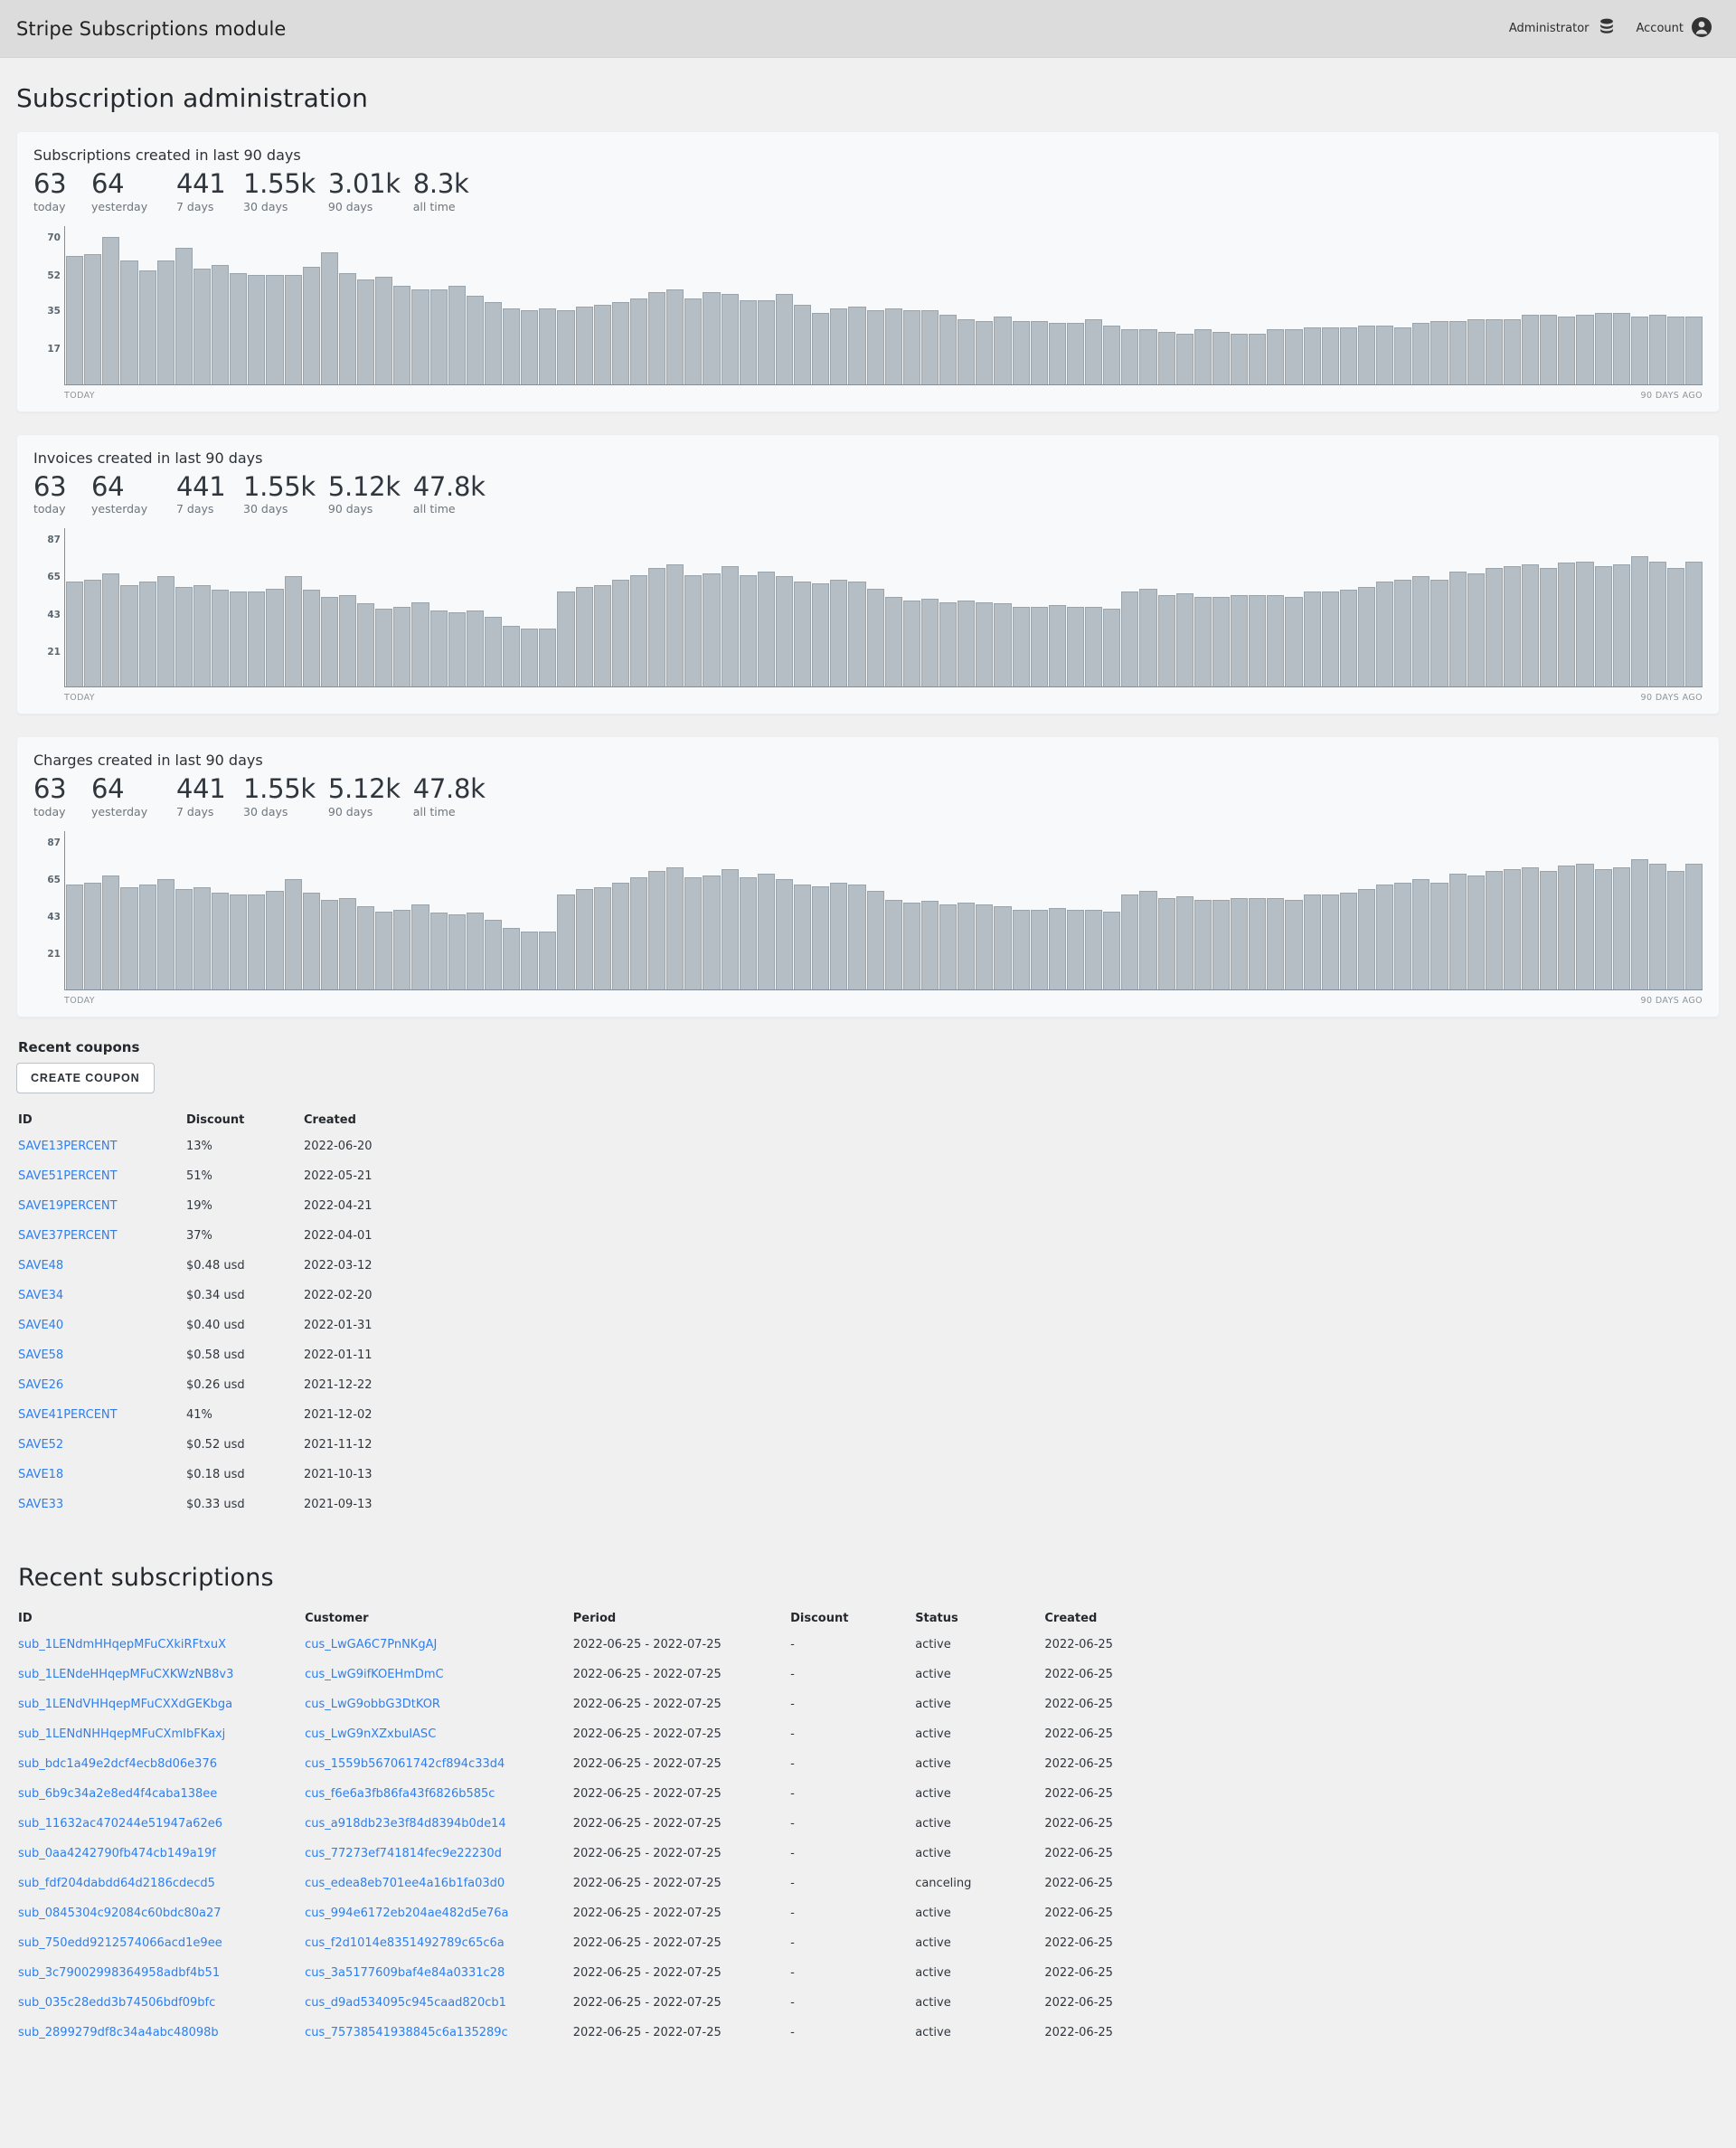 The image size is (1736, 2148). What do you see at coordinates (41, 1445) in the screenshot?
I see `coupon-id-link: SAVE52` at bounding box center [41, 1445].